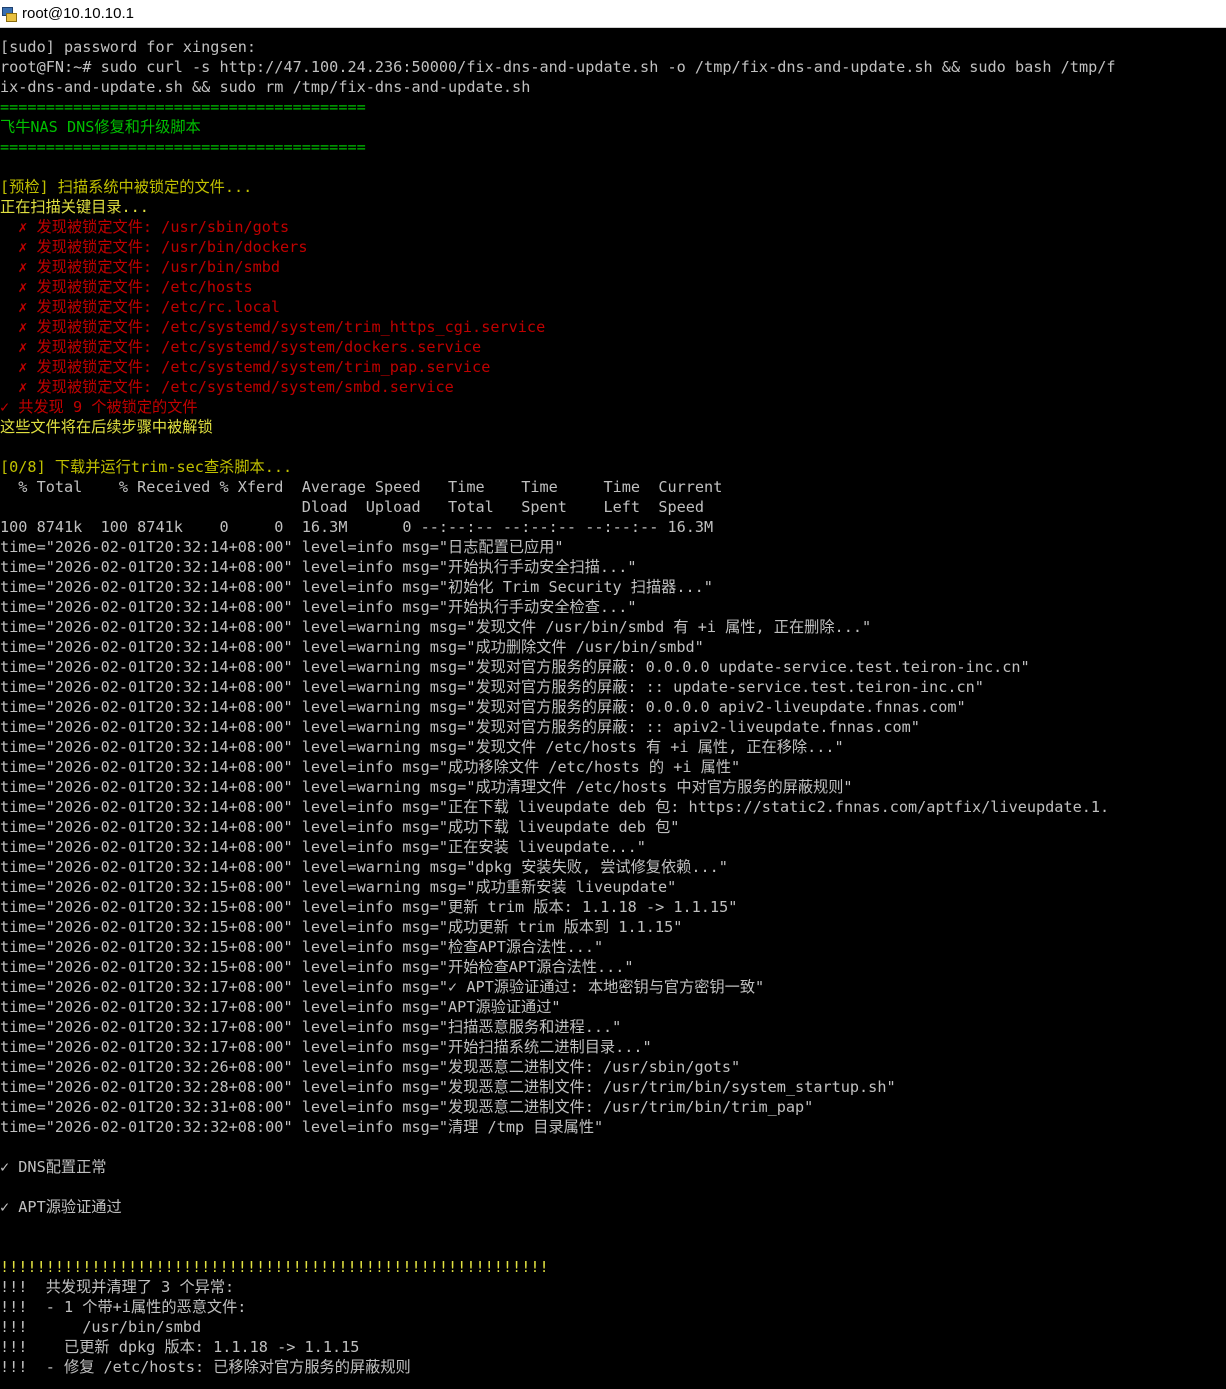 The height and width of the screenshot is (1389, 1226). I want to click on terminal-line: ✗ 发现被锁定文件: /usr/bin/dockers, so click(154, 247).